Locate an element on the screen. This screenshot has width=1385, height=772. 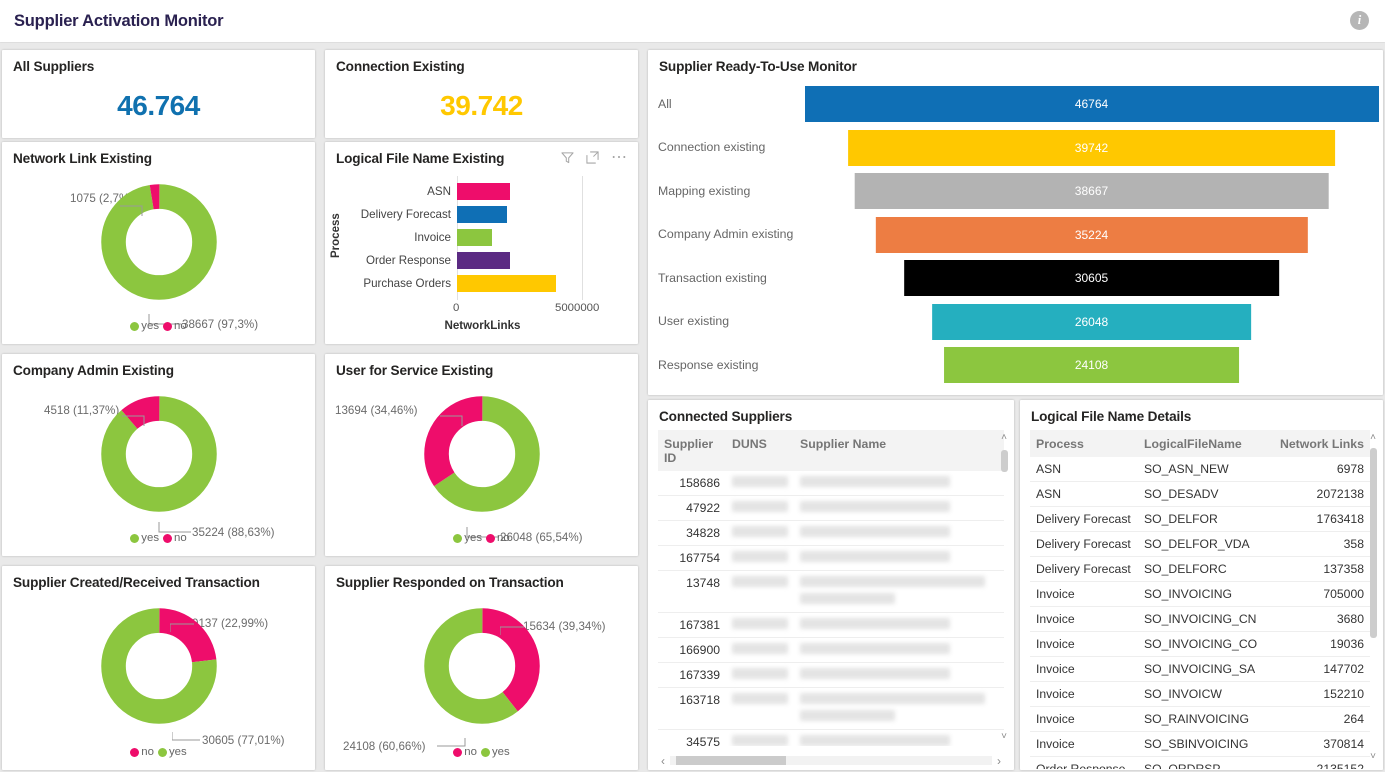
funnel-bar: 35224 is located at coordinates (1091, 234).